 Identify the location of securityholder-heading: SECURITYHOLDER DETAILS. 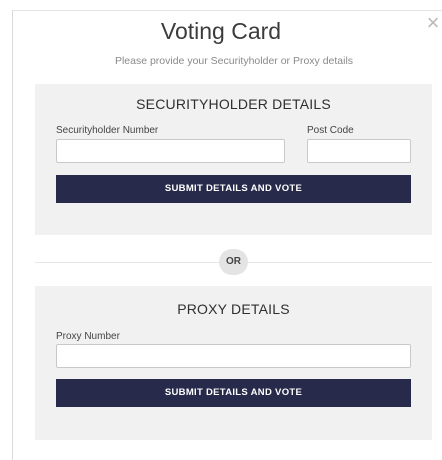
(233, 104).